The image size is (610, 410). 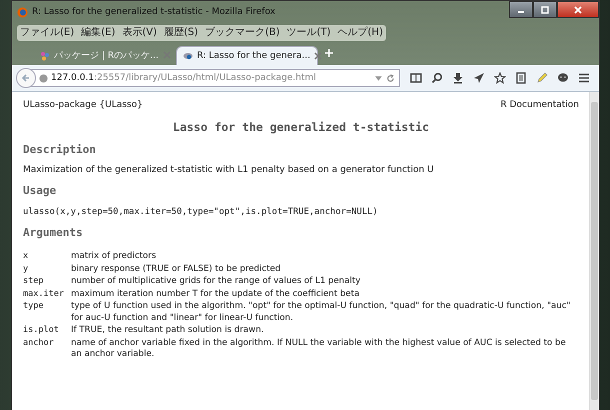 I want to click on argument-name: y, so click(x=26, y=269).